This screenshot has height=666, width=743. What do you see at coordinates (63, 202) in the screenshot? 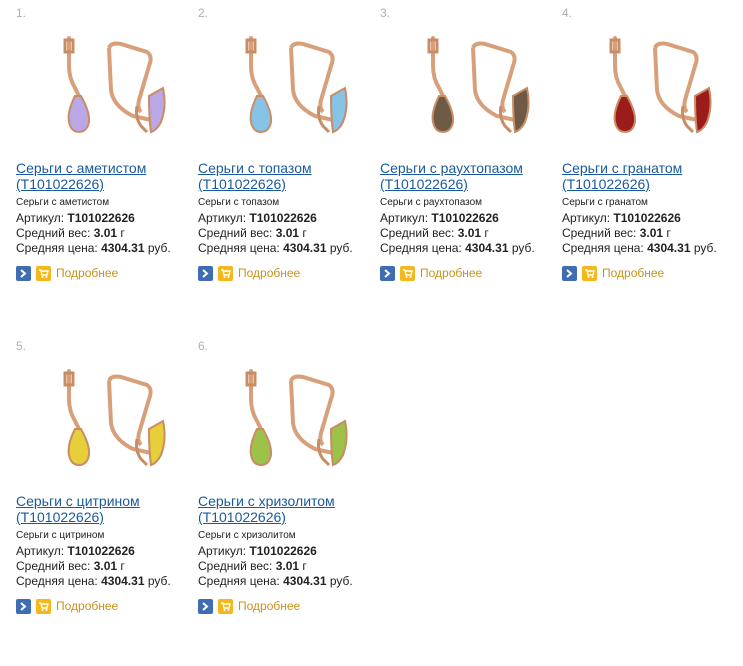
I see `product-subtitle: Серьги с аметистом` at bounding box center [63, 202].